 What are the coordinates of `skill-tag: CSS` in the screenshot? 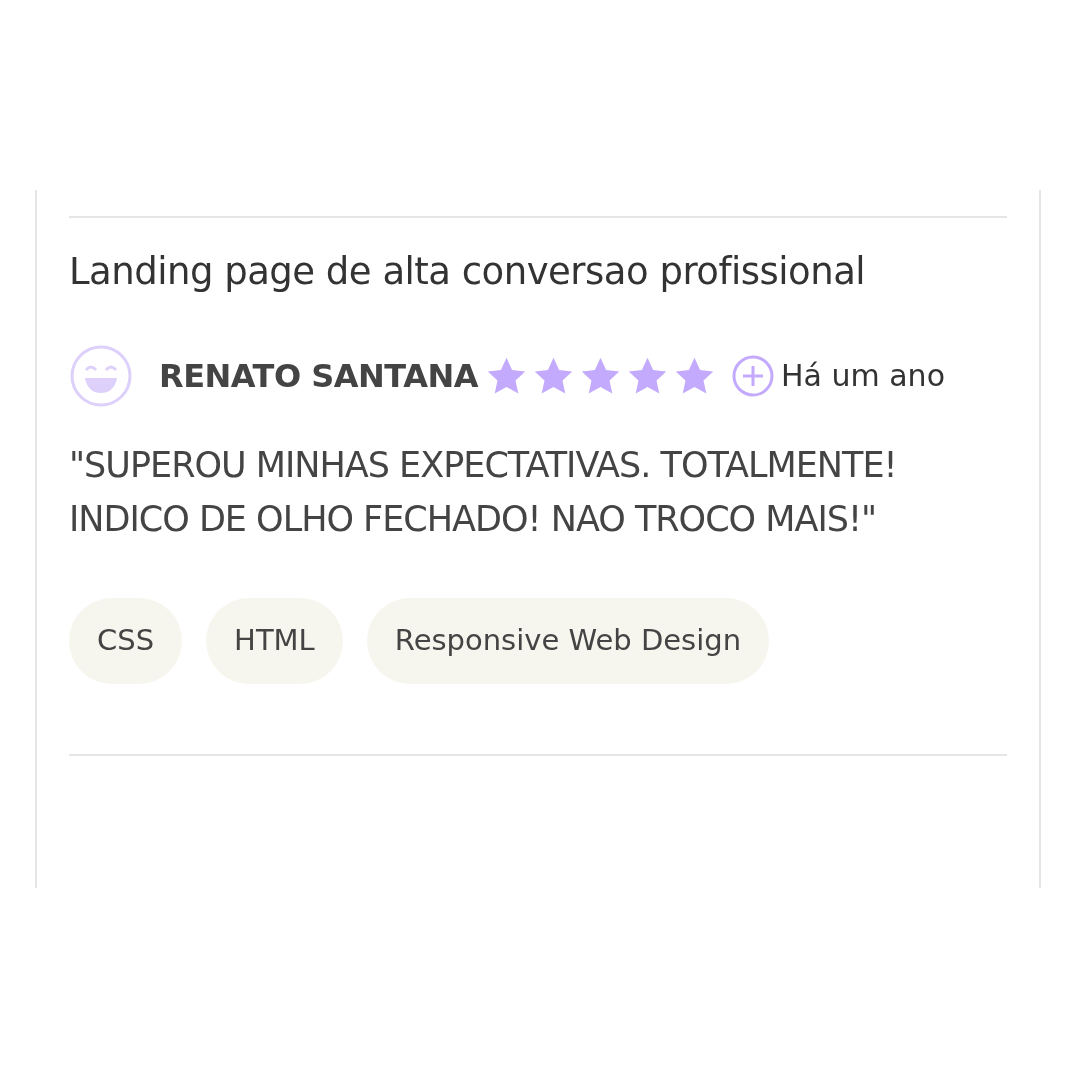 It's located at (126, 641).